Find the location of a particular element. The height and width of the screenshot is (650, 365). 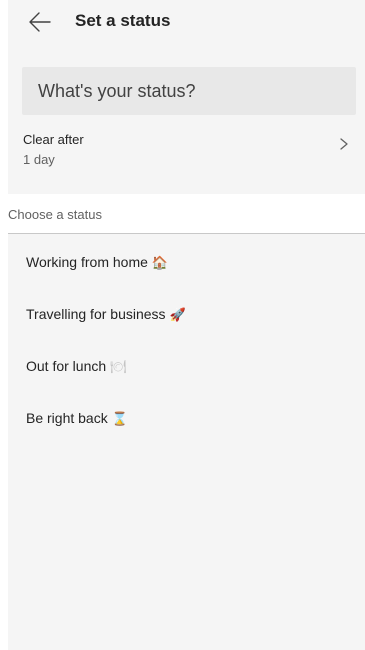

chevron-right-icon is located at coordinates (344, 144).